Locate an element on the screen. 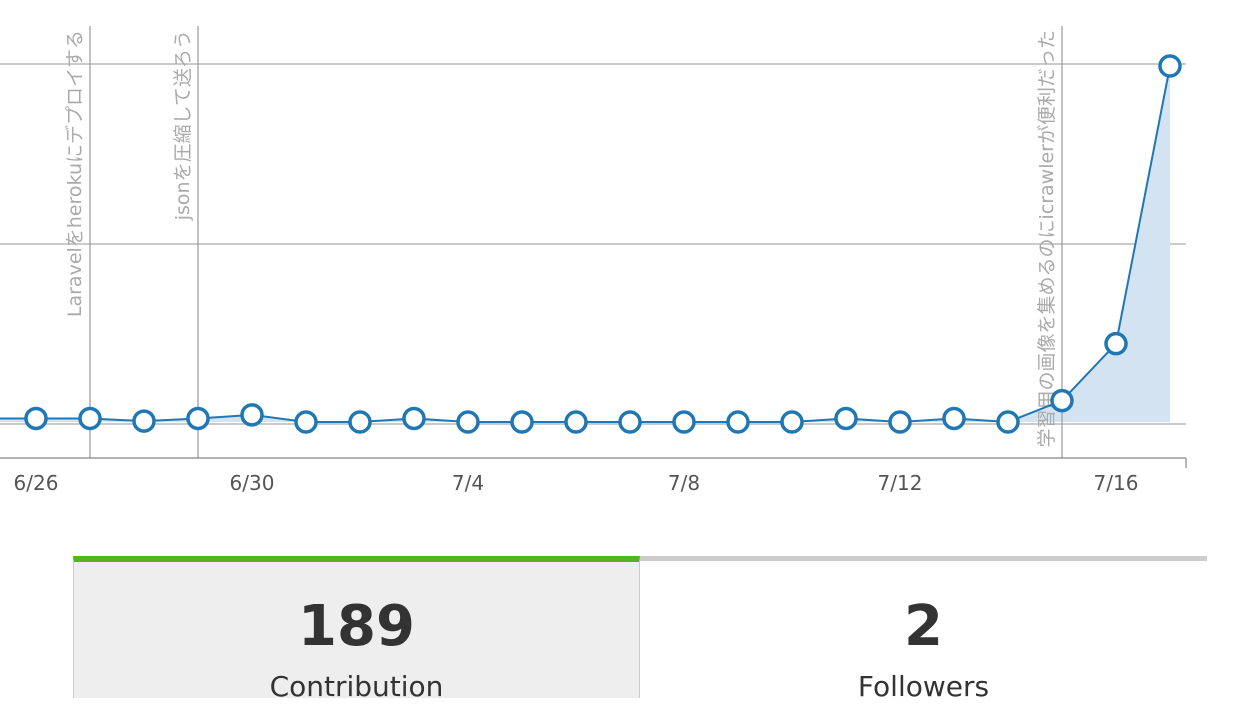 This screenshot has height=704, width=1243. x-tick-label: 7/16 is located at coordinates (1116, 483).